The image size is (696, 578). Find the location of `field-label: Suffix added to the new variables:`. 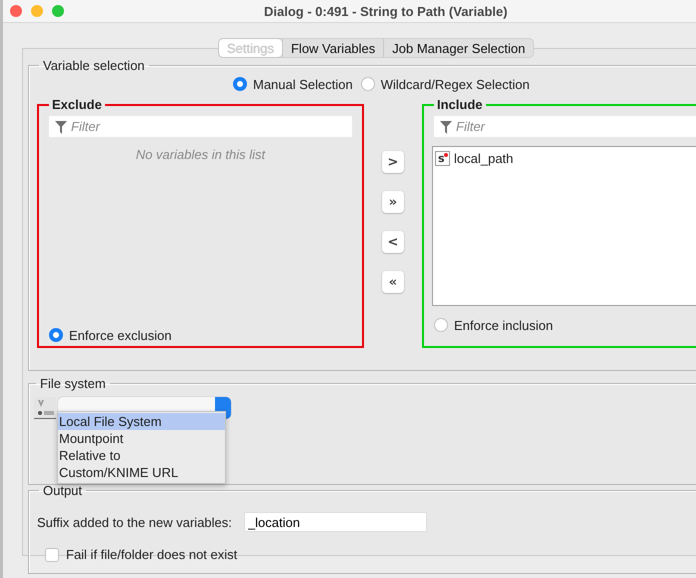

field-label: Suffix added to the new variables: is located at coordinates (134, 522).